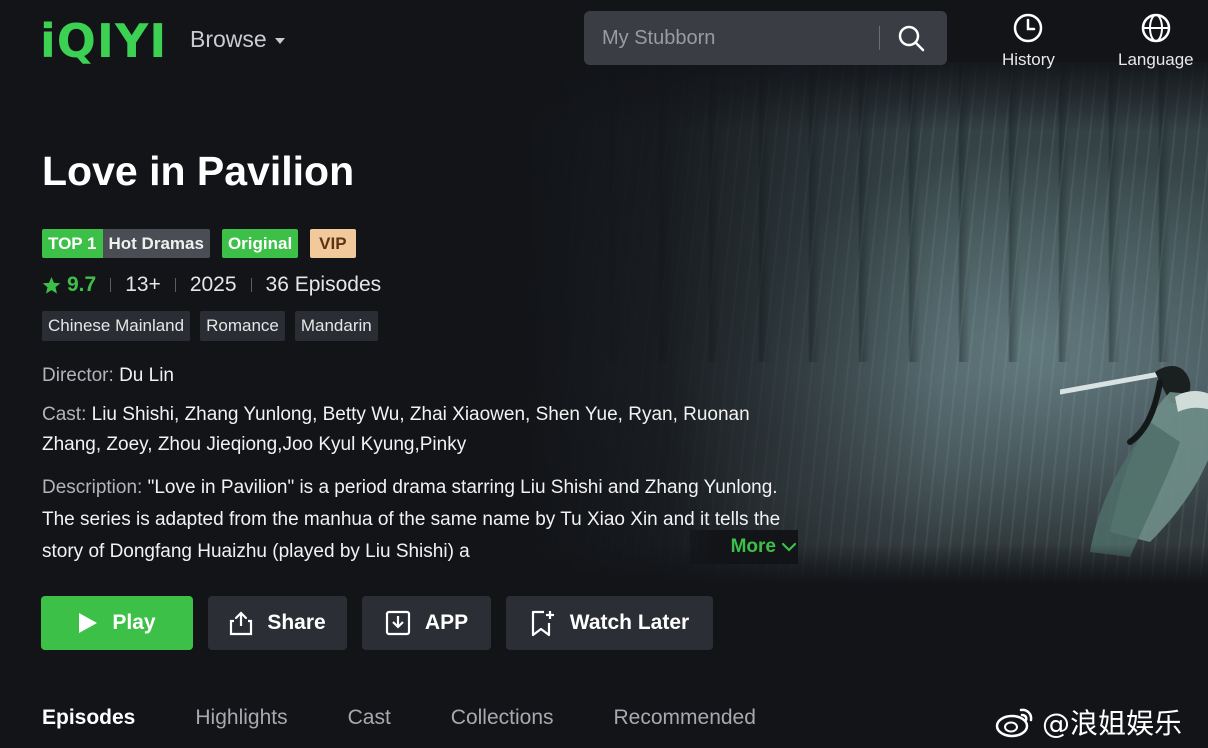 The width and height of the screenshot is (1208, 748). Describe the element at coordinates (260, 243) in the screenshot. I see `original-tag: Original` at that location.